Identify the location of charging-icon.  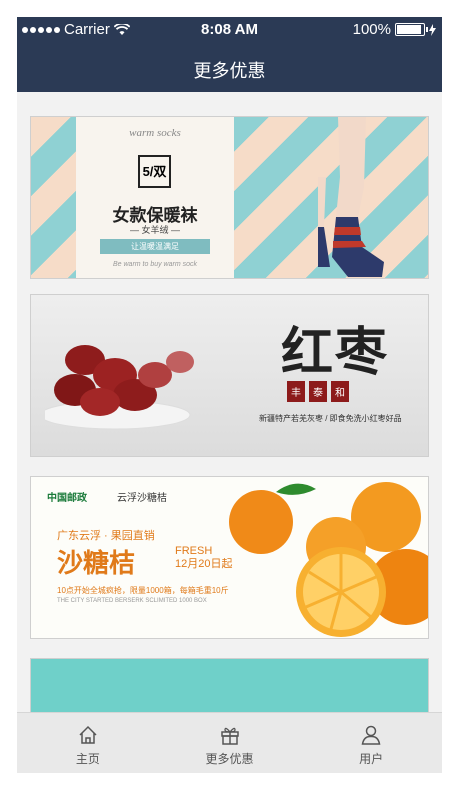
(432, 29).